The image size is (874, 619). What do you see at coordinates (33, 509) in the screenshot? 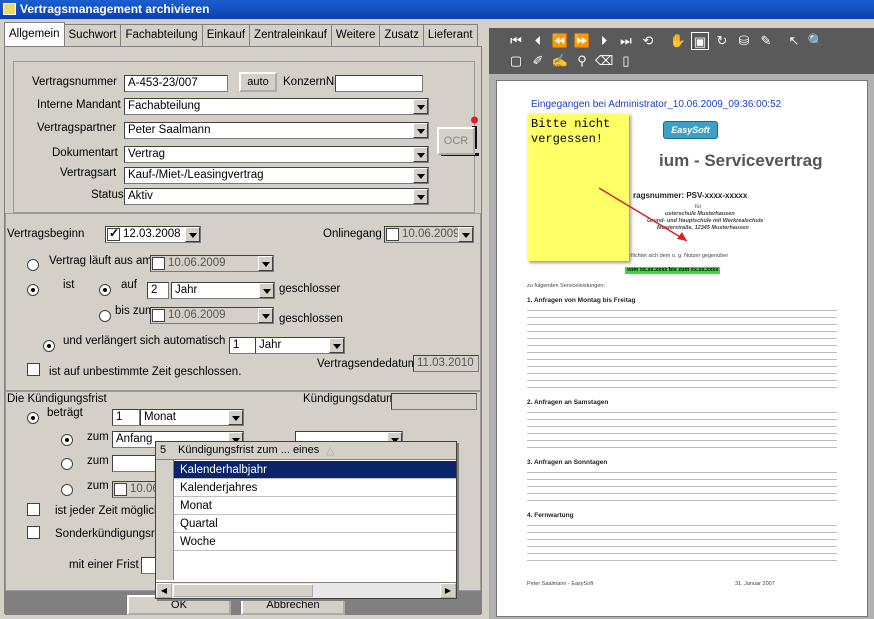
I see `jeder-zeit-checkbox` at bounding box center [33, 509].